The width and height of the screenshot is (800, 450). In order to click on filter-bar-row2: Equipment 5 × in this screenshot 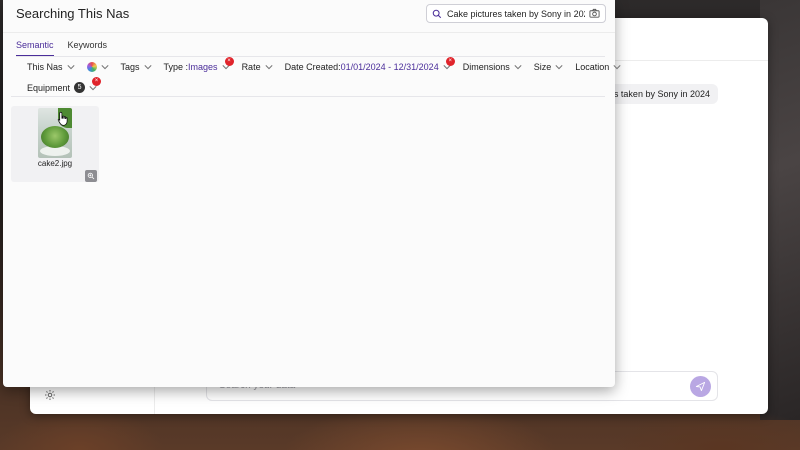, I will do `click(68, 85)`.